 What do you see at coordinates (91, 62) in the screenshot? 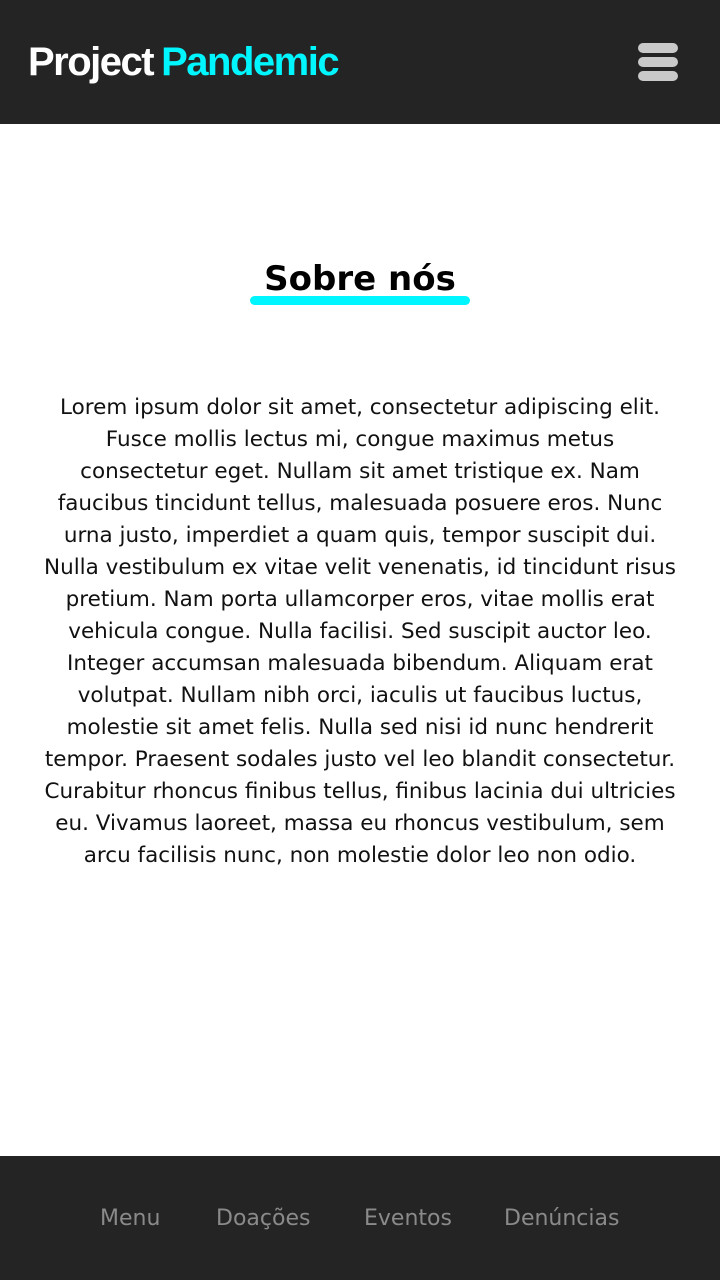
I see `brand-first-word: Project` at bounding box center [91, 62].